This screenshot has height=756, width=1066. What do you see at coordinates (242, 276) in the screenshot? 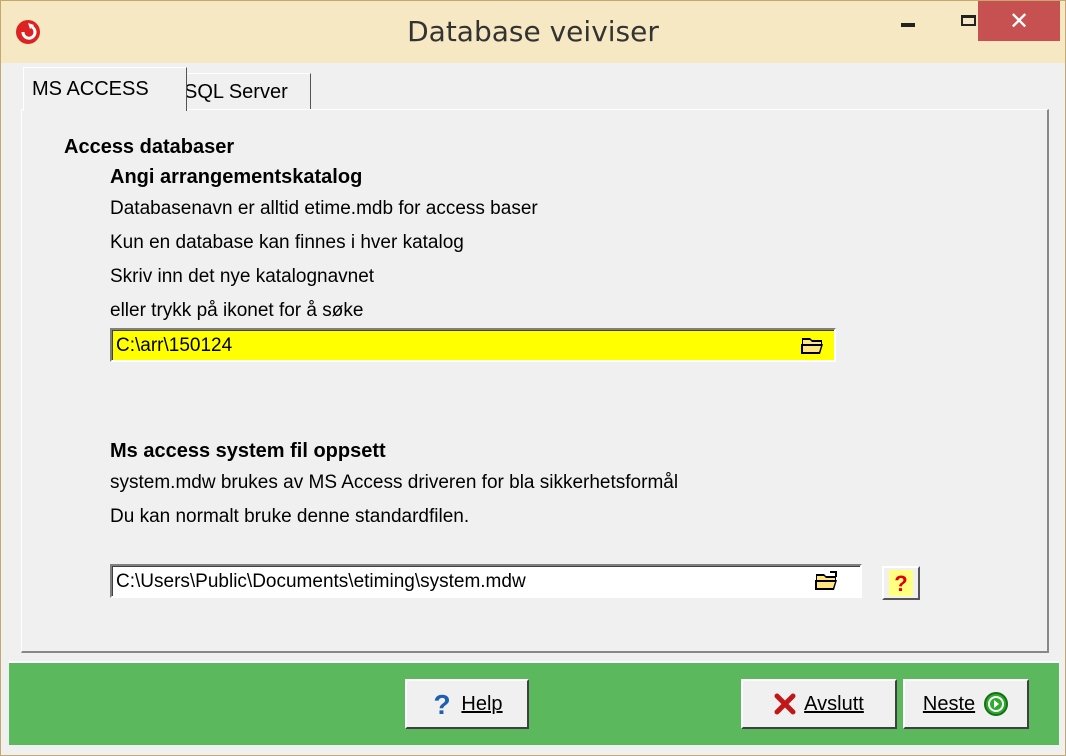
I see `catalog-info-line: Skriv inn det nye katalognavnet` at bounding box center [242, 276].